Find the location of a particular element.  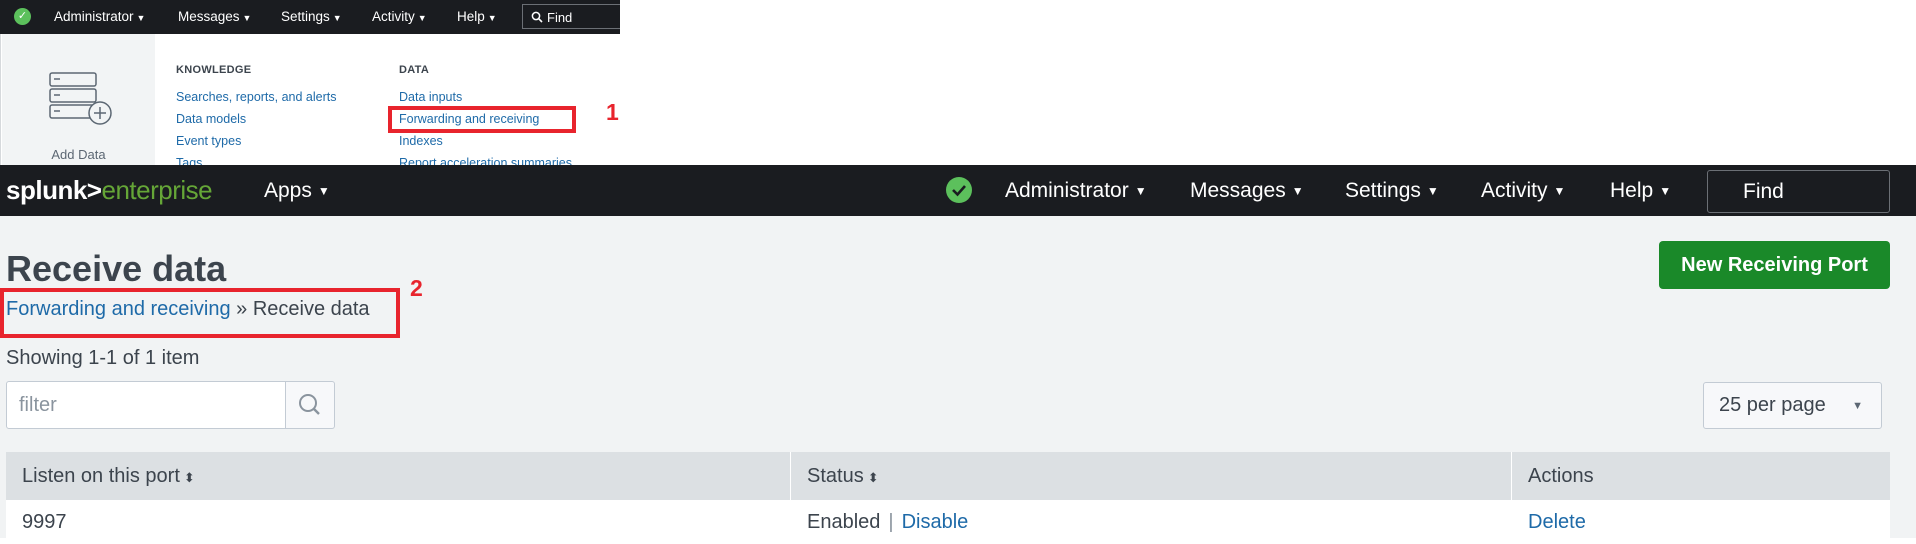

annotation-number-2: 2 is located at coordinates (416, 288).